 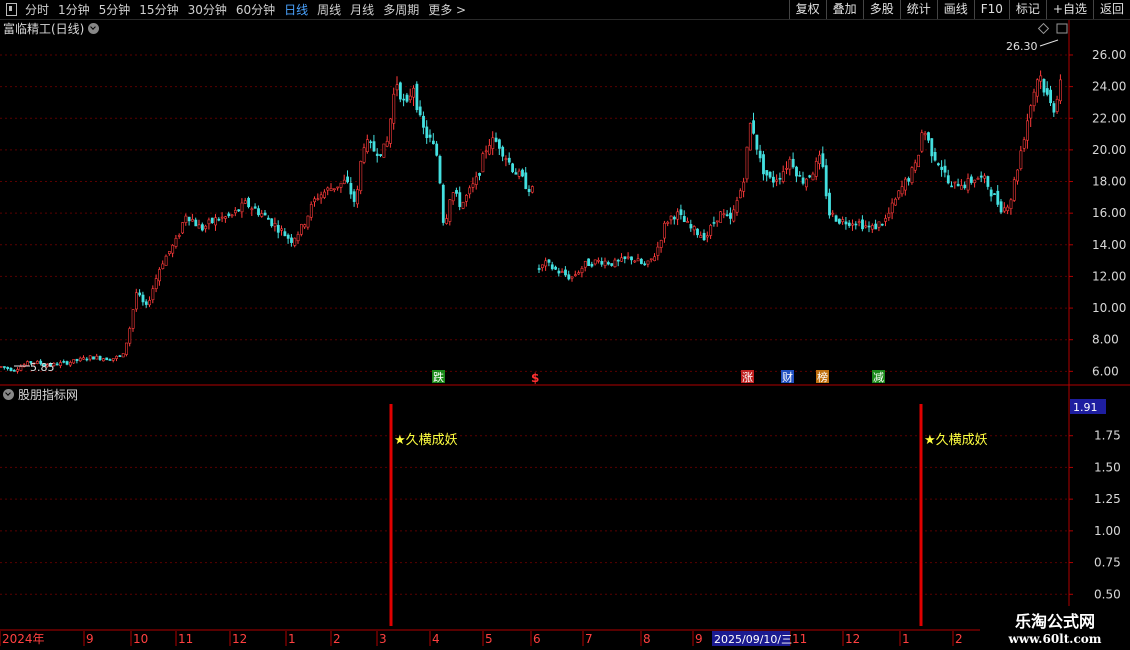 What do you see at coordinates (1043, 28) in the screenshot?
I see `diamond-icon` at bounding box center [1043, 28].